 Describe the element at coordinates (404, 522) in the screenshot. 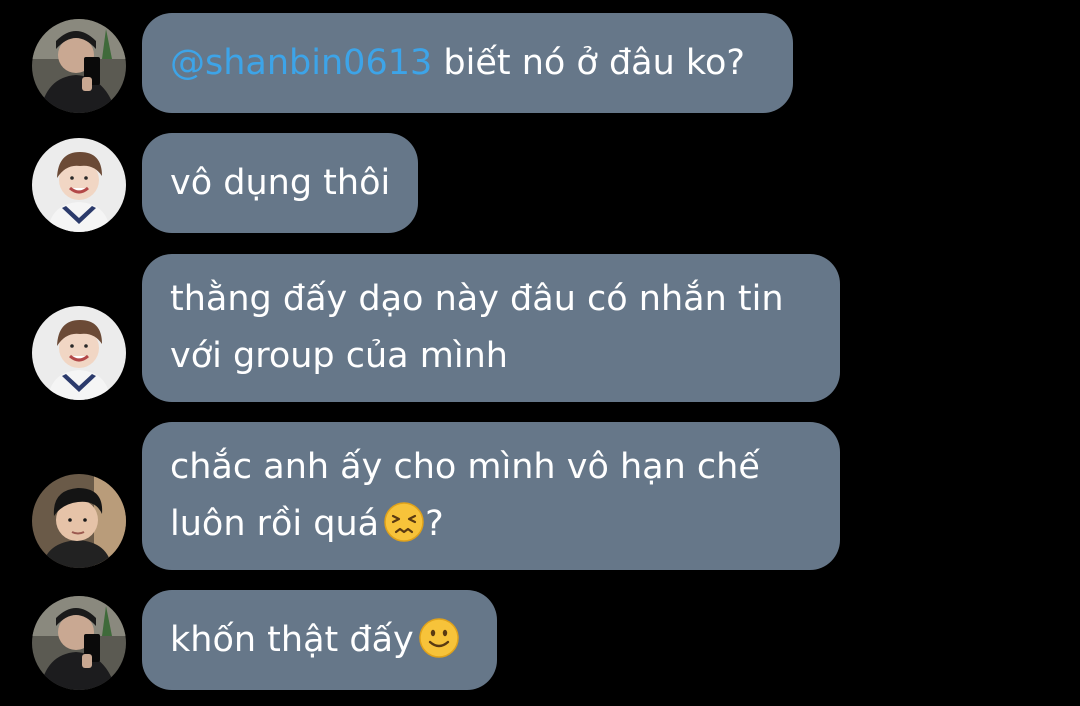

I see `persevering-face-emoji` at that location.